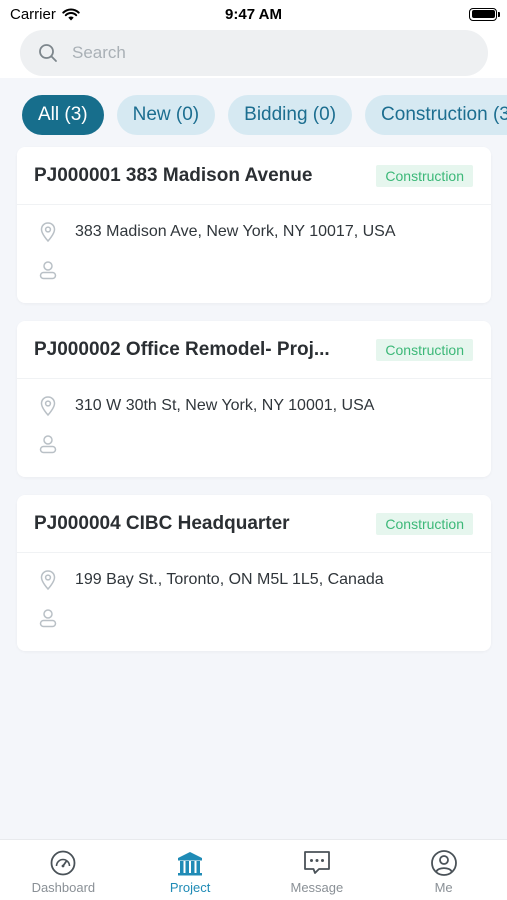  Describe the element at coordinates (63, 863) in the screenshot. I see `dashboard-gauge-icon` at that location.